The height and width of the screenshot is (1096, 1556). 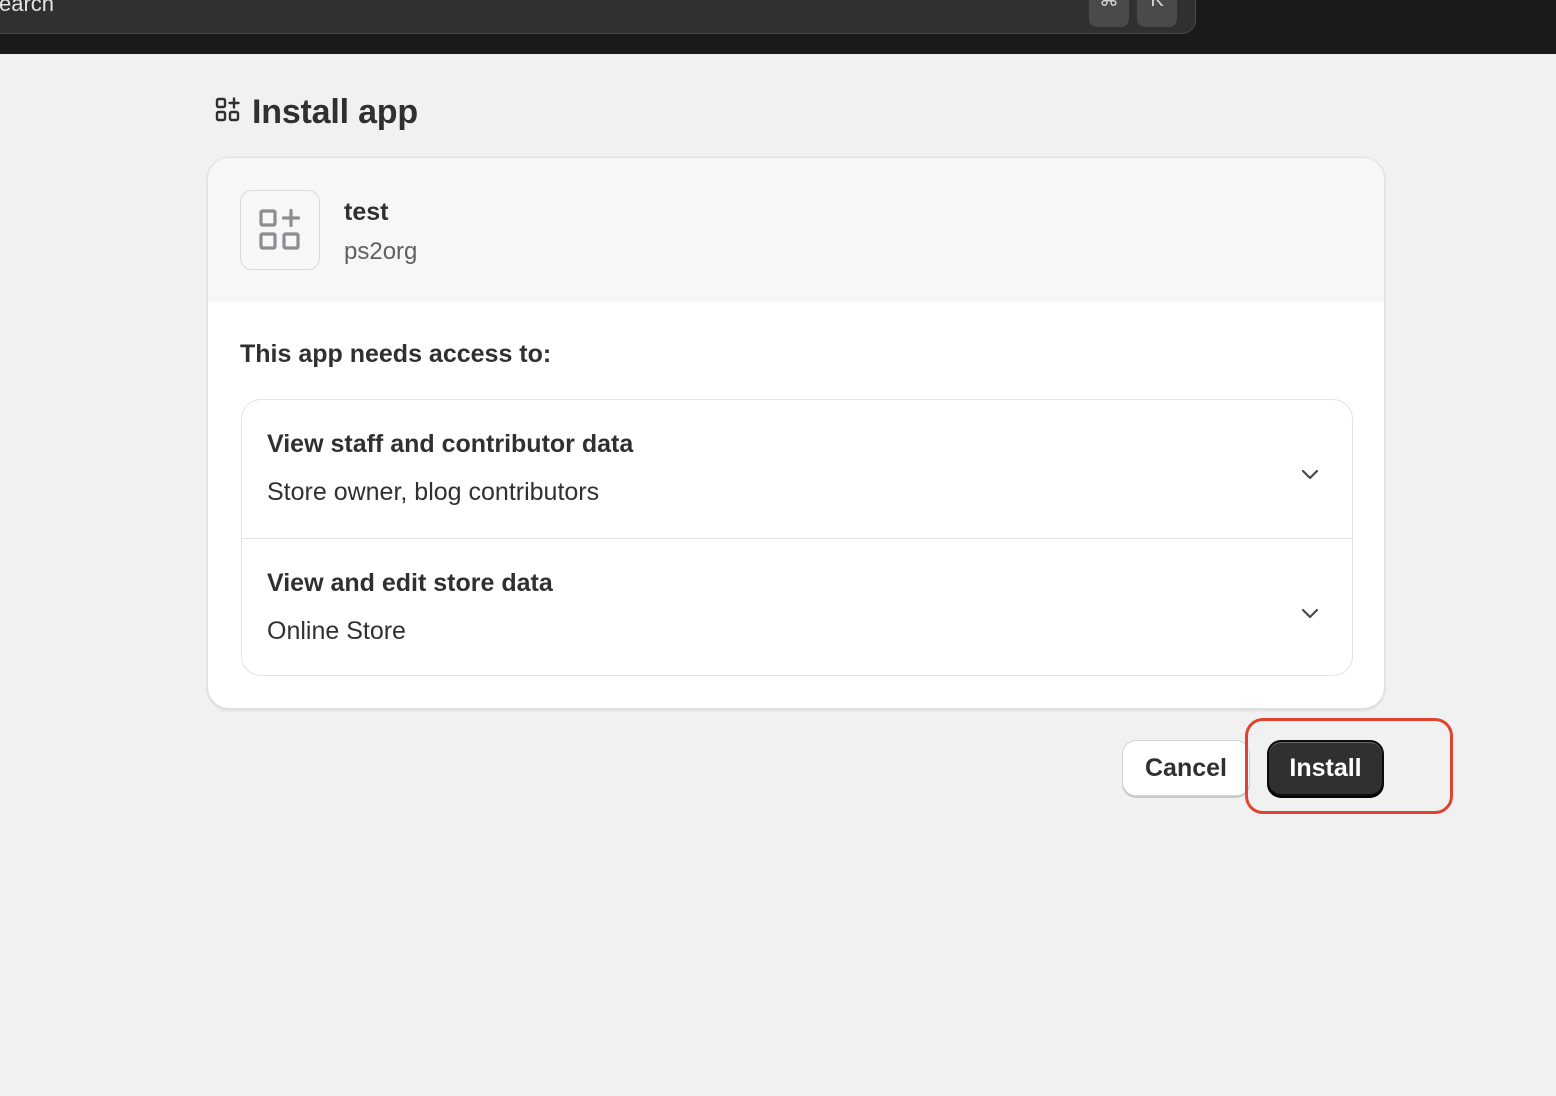 I want to click on app-icon, so click(x=280, y=230).